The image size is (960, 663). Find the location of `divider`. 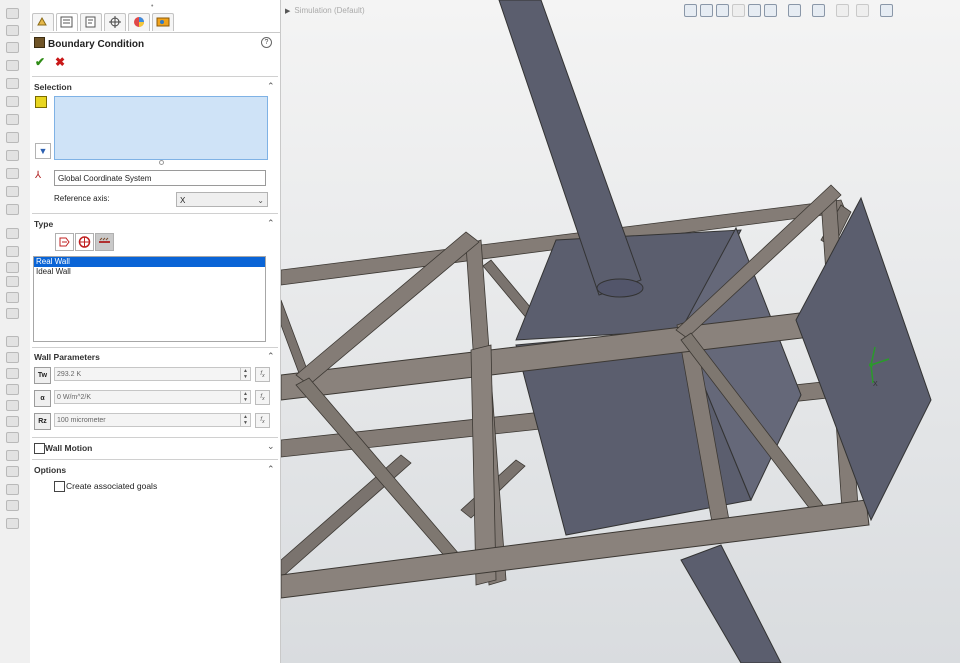

divider is located at coordinates (155, 213).